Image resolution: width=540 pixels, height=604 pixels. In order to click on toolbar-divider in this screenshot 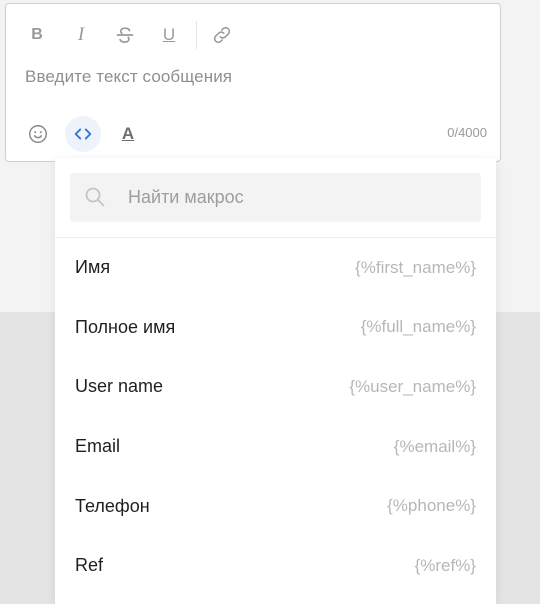, I will do `click(196, 35)`.